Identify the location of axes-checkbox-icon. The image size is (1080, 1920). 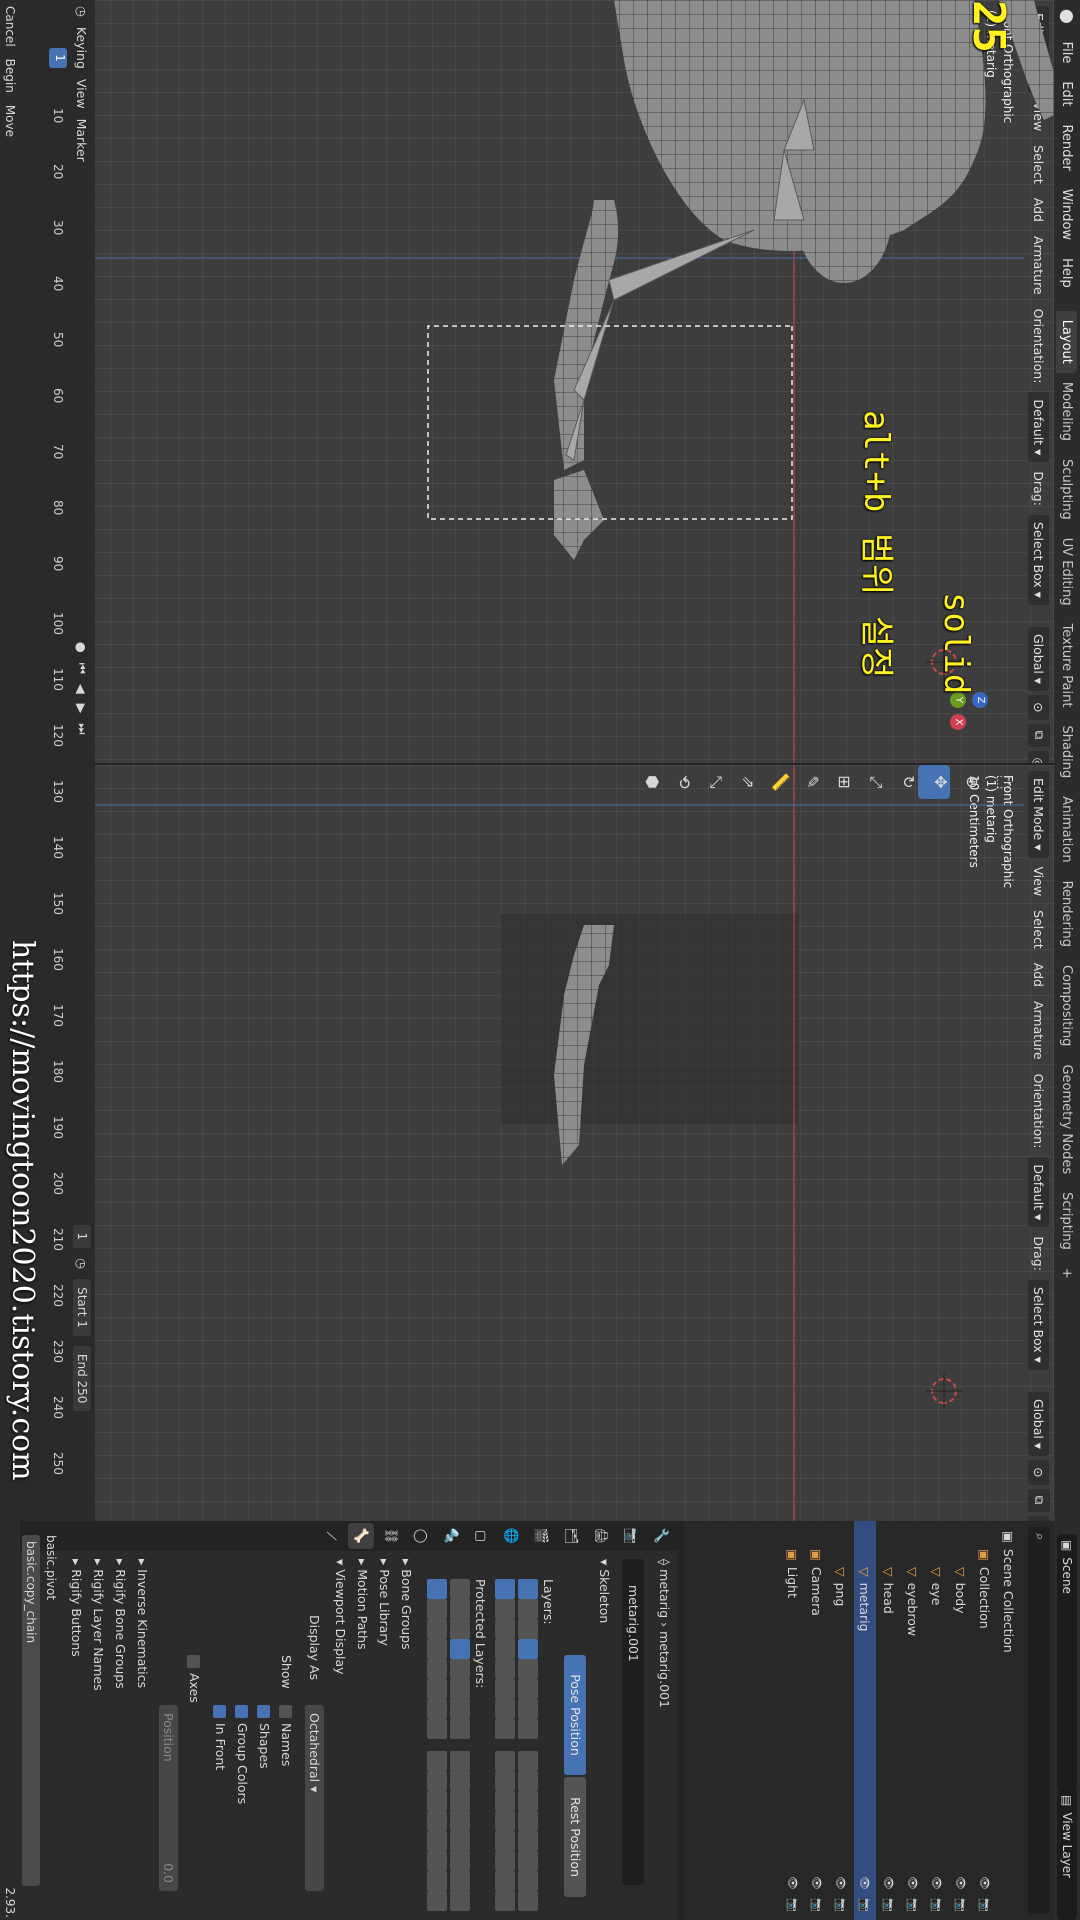
(193, 1661).